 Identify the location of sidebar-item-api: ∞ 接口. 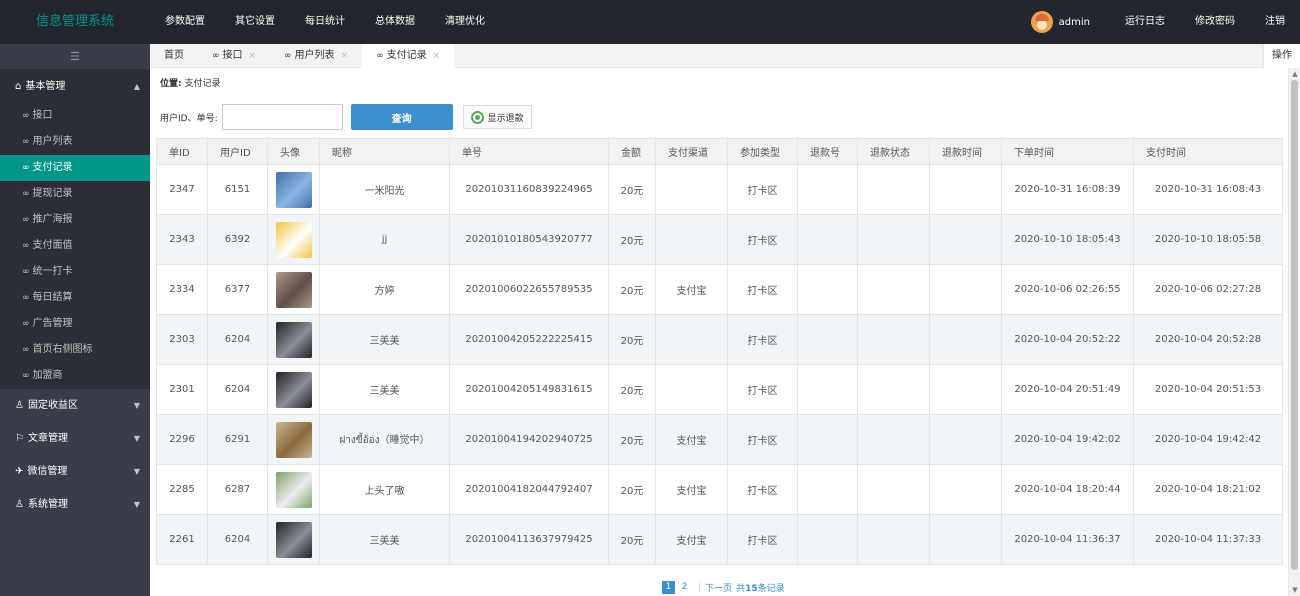
(75, 116).